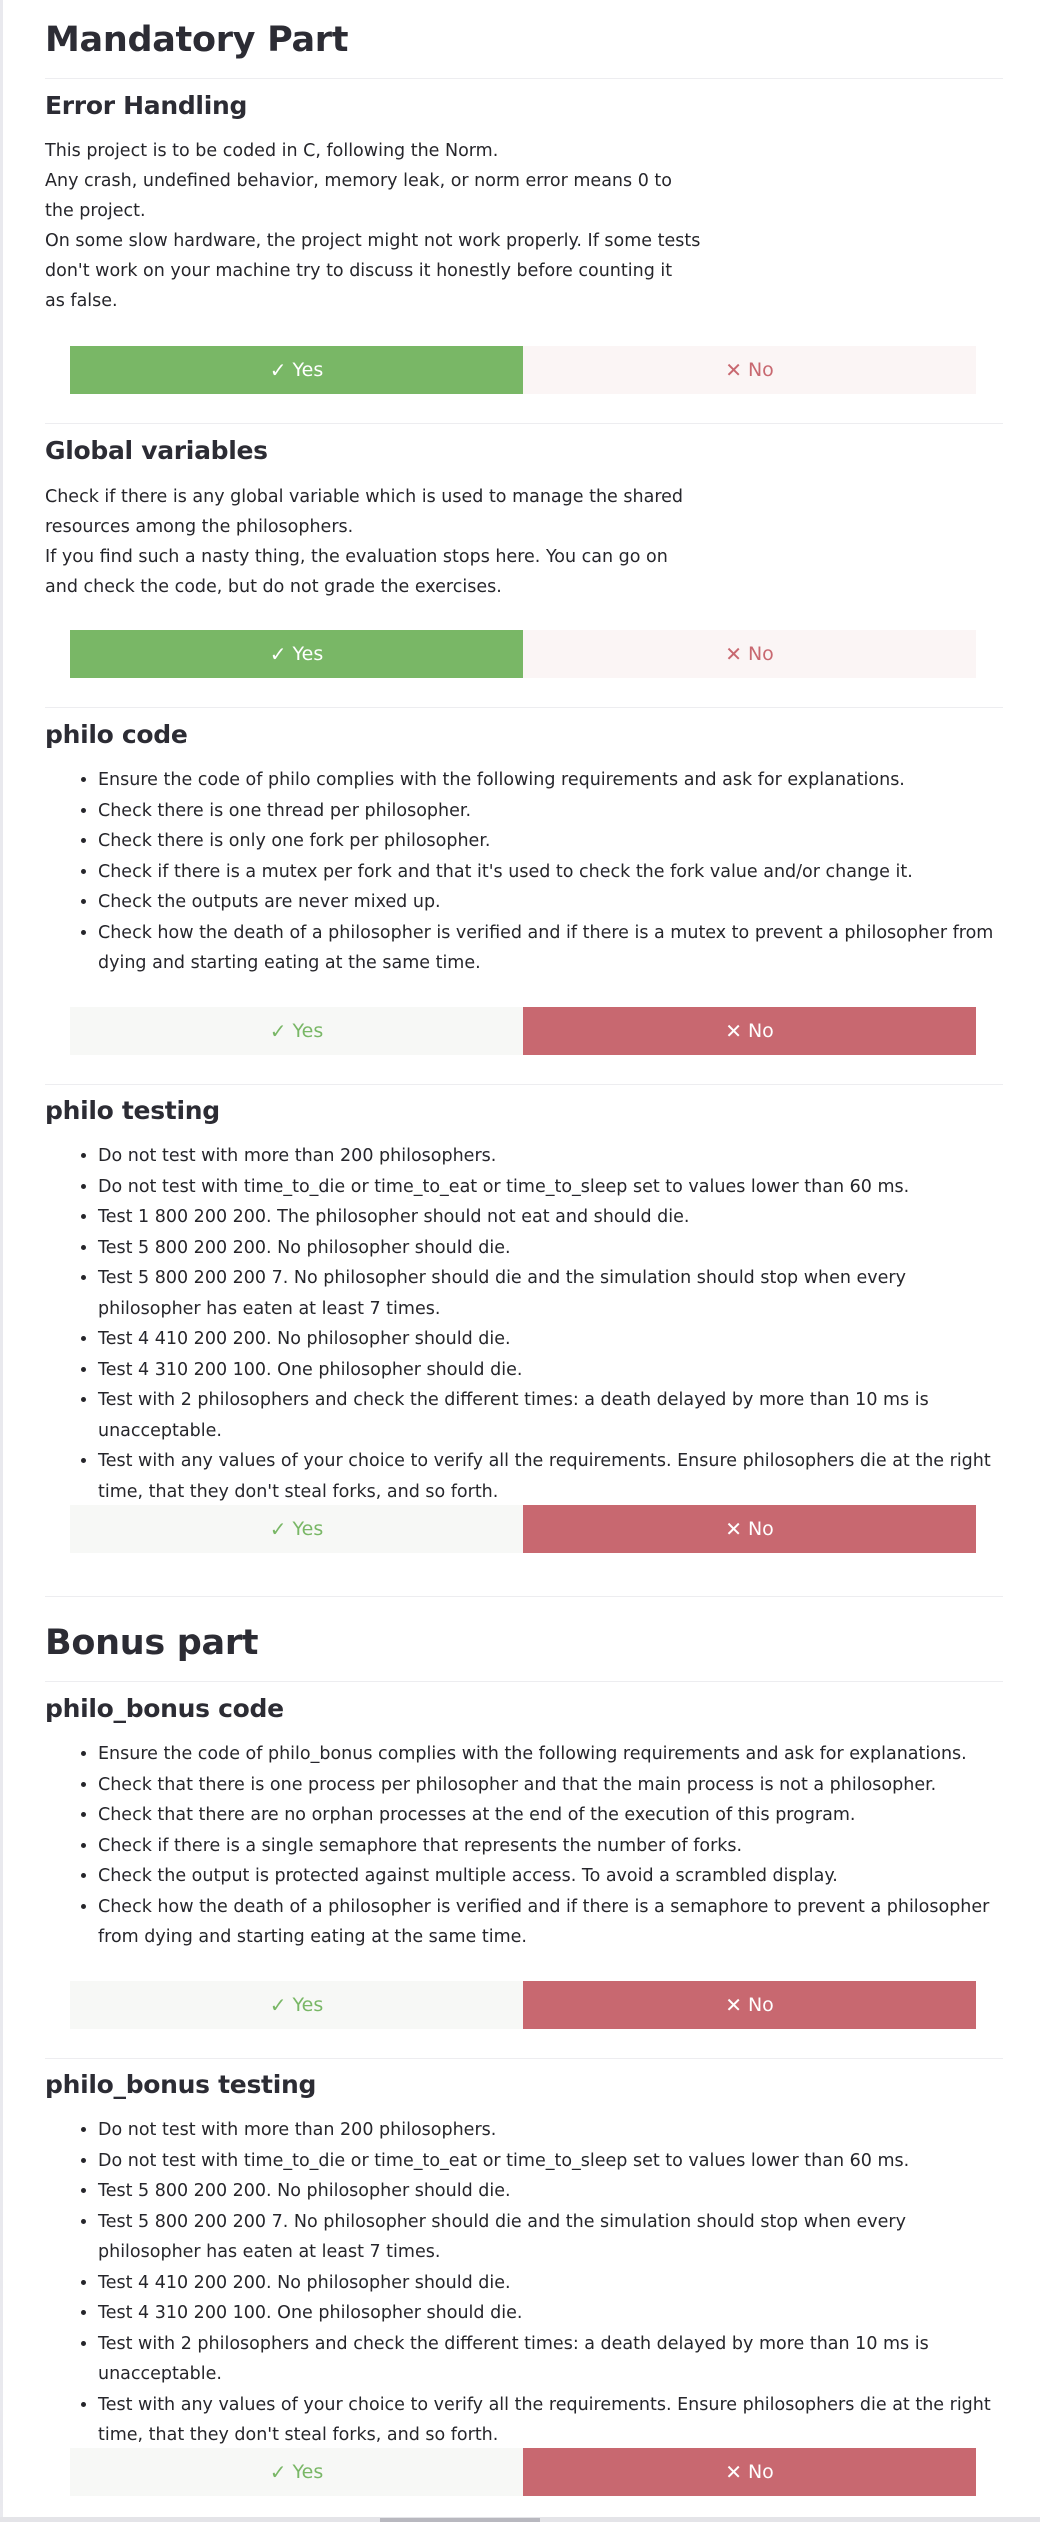 Image resolution: width=1040 pixels, height=2522 pixels. I want to click on philo-bonus-testing-yes-button: ✓ Yes, so click(296, 2472).